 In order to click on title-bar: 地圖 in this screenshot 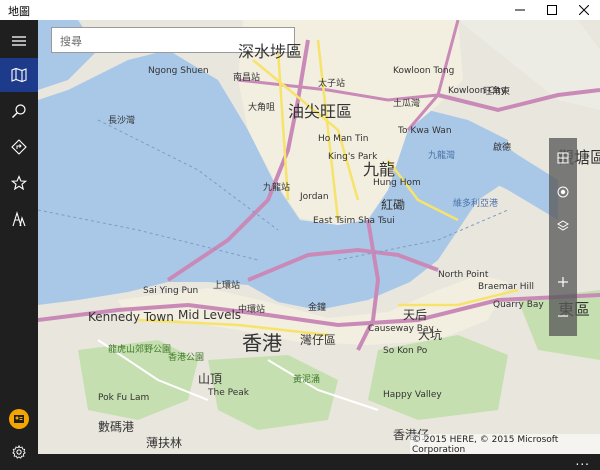, I will do `click(300, 10)`.